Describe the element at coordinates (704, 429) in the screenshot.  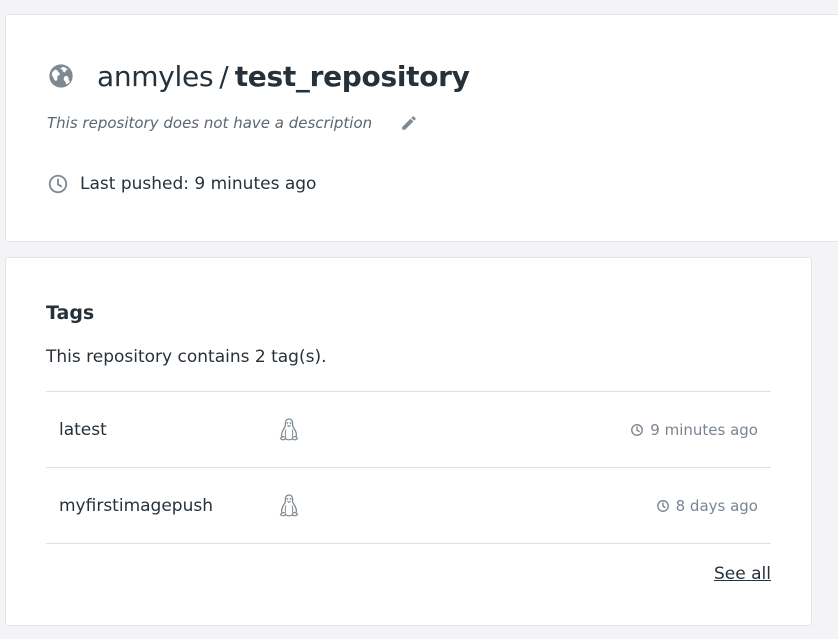
I see `tag-pushed-text: 9 minutes ago` at that location.